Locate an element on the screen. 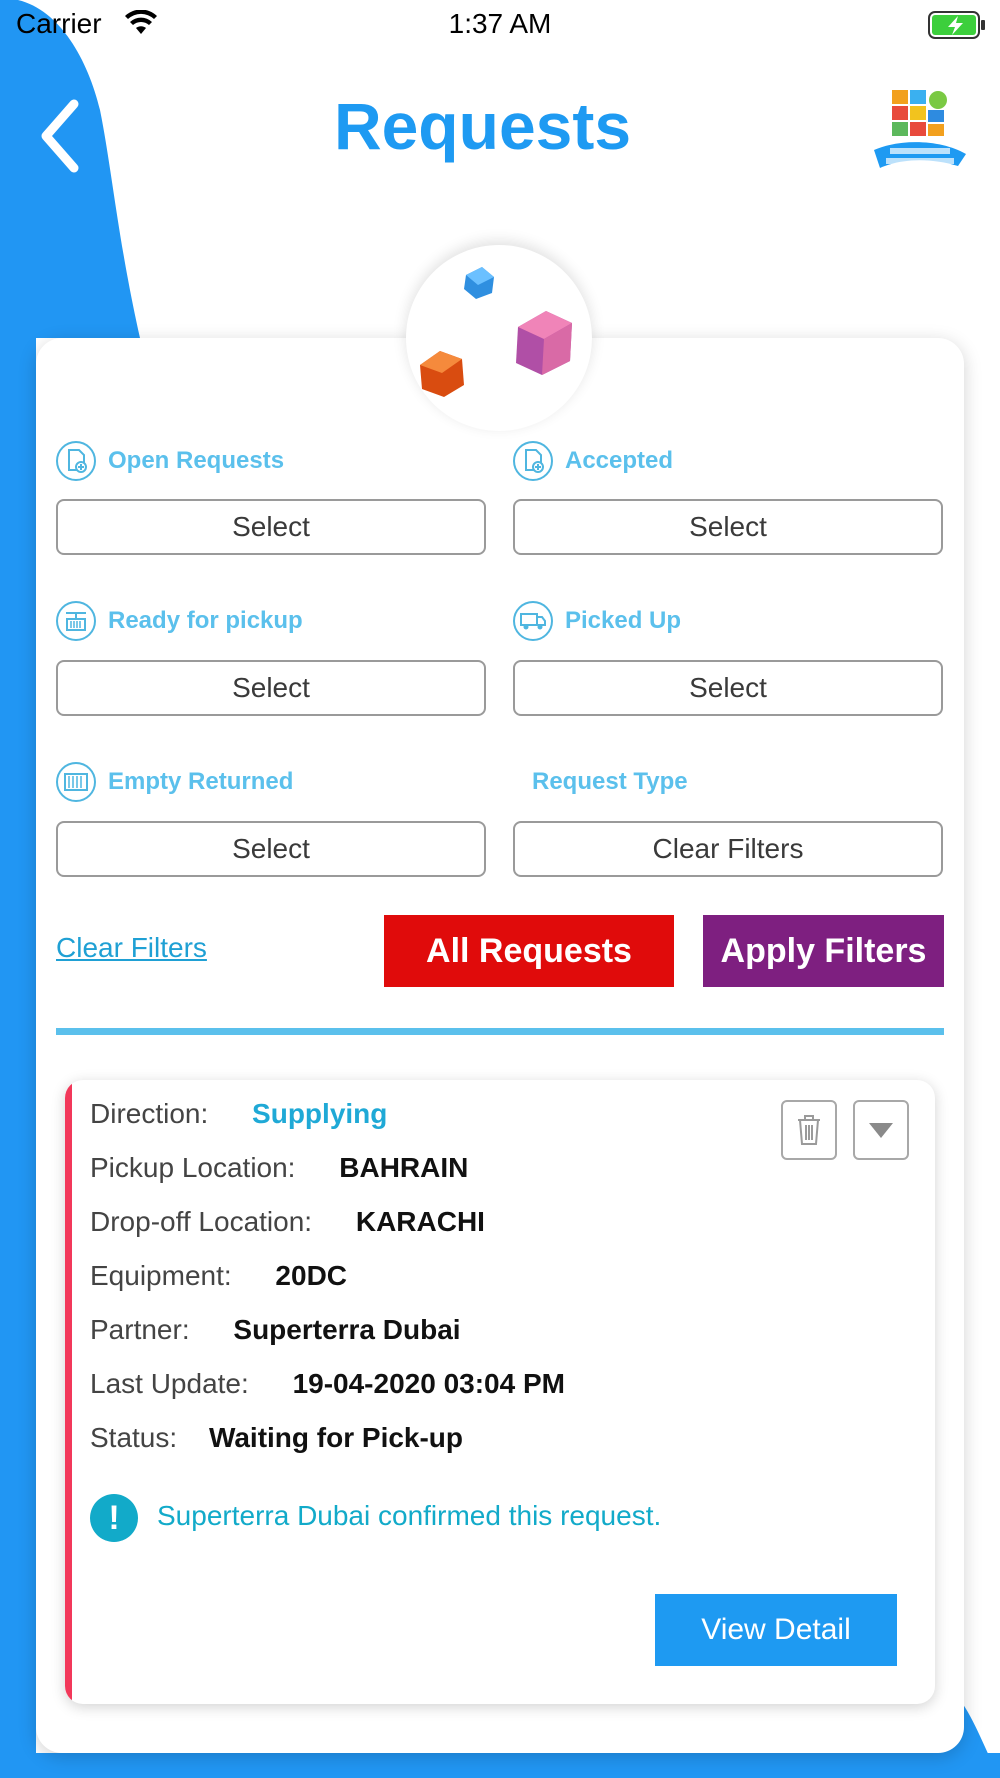  pickup-row: Pickup Location: BAHRAIN is located at coordinates (279, 1168).